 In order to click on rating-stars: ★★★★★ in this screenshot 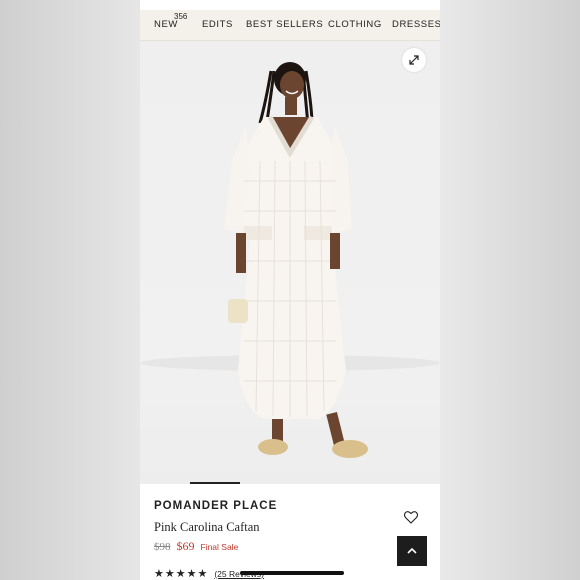, I will do `click(181, 574)`.